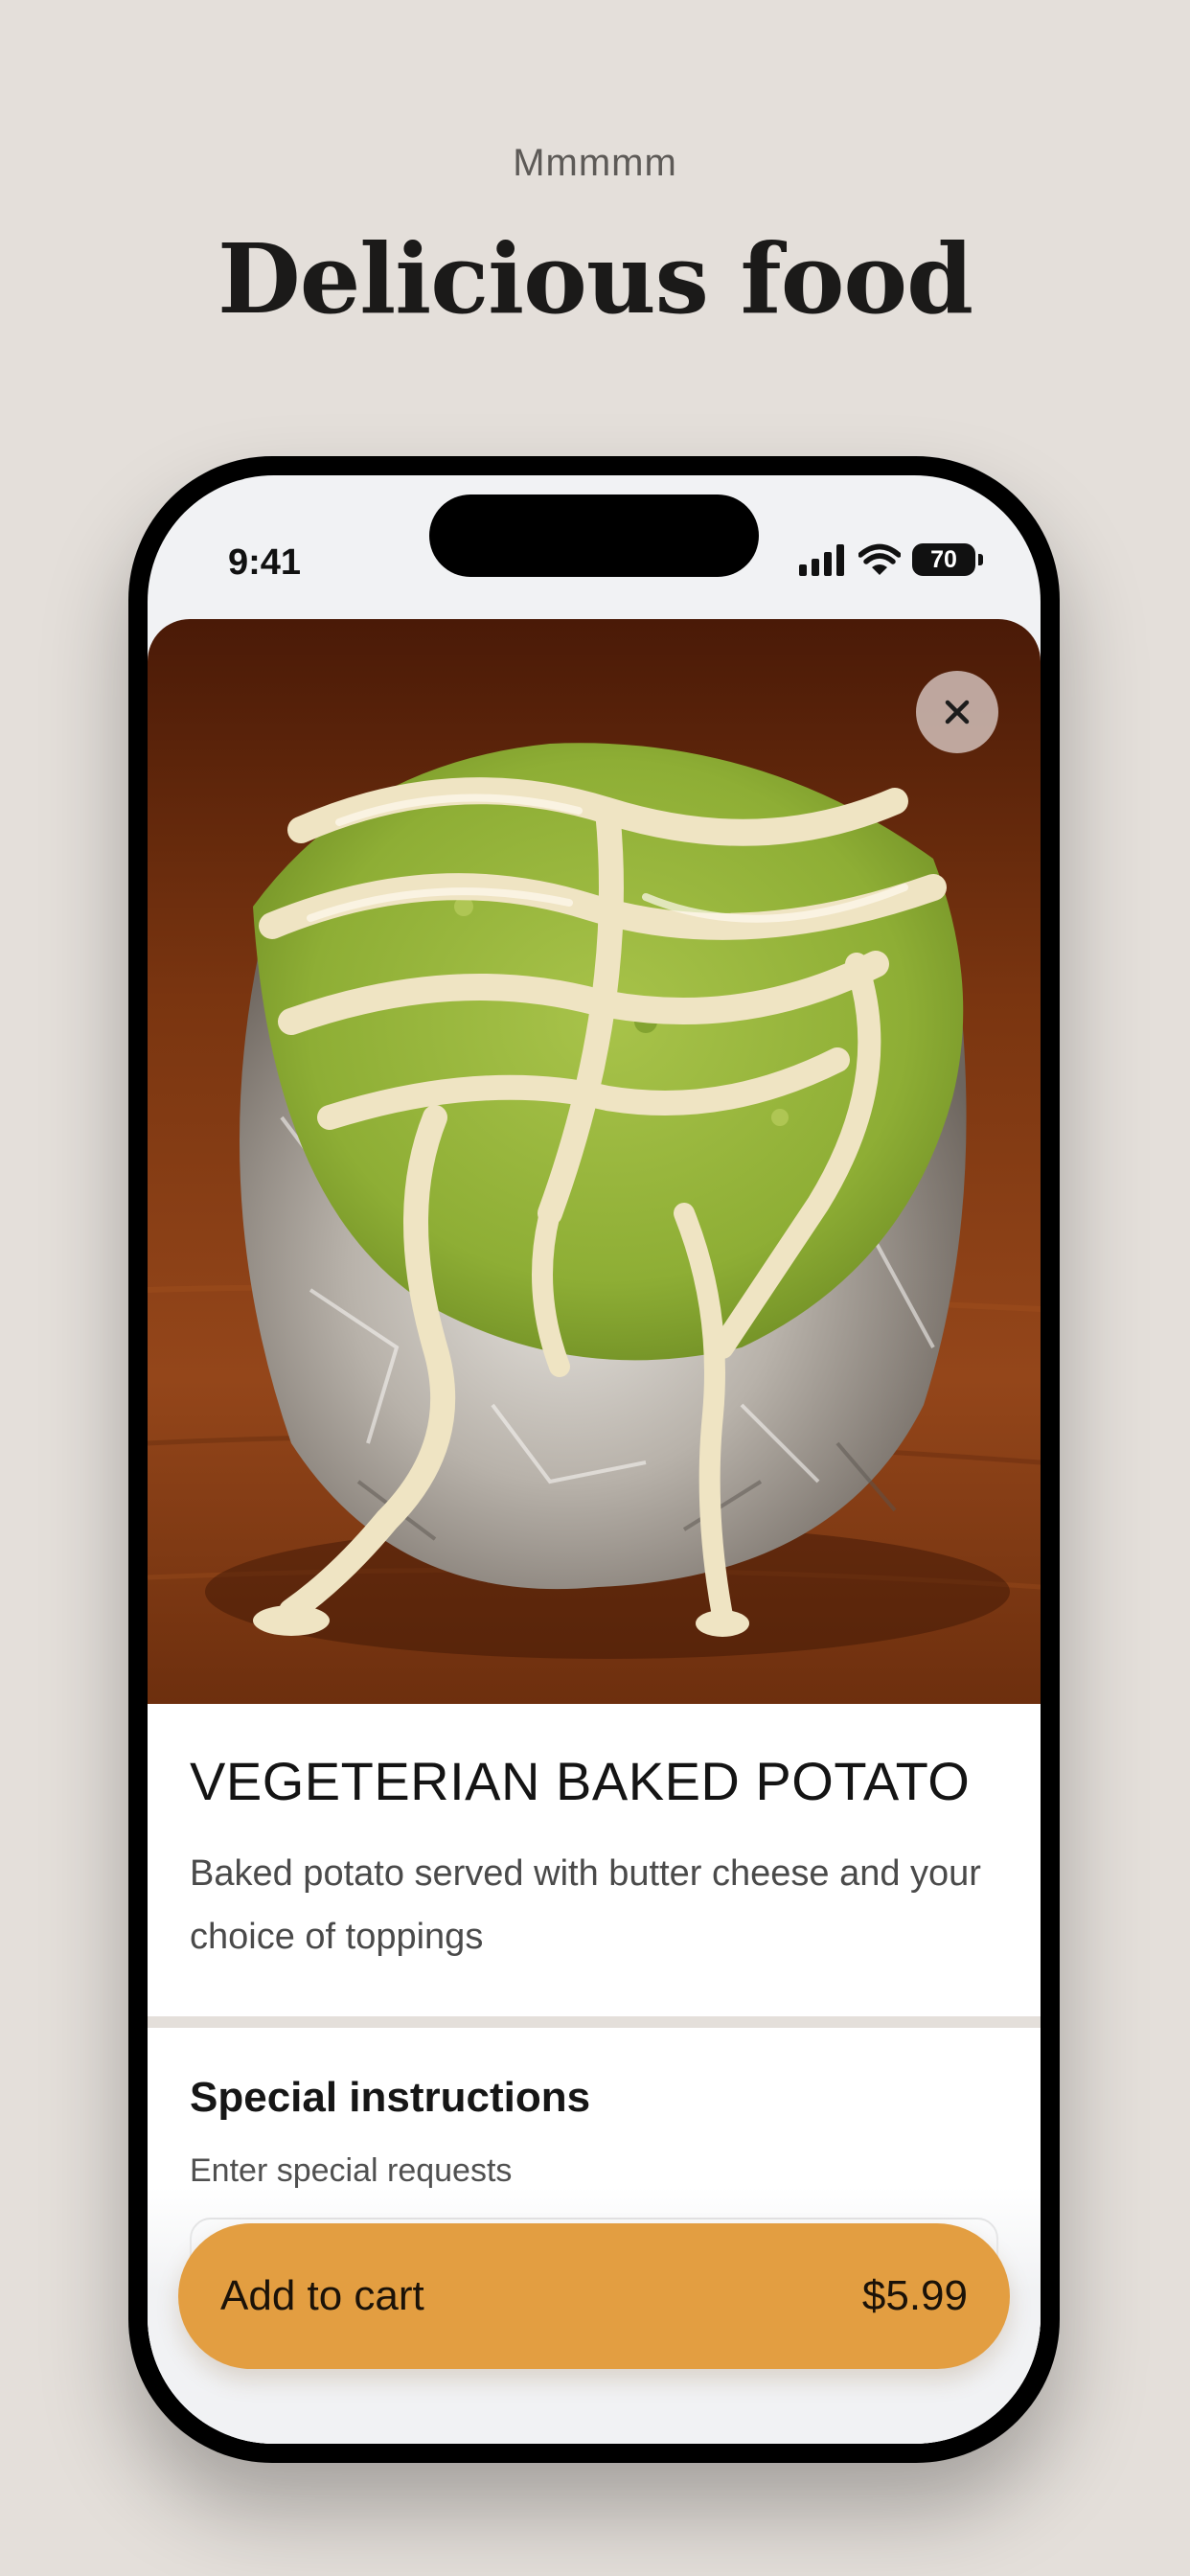 The image size is (1190, 2576). I want to click on page-eyebrow: Mmmmm, so click(595, 163).